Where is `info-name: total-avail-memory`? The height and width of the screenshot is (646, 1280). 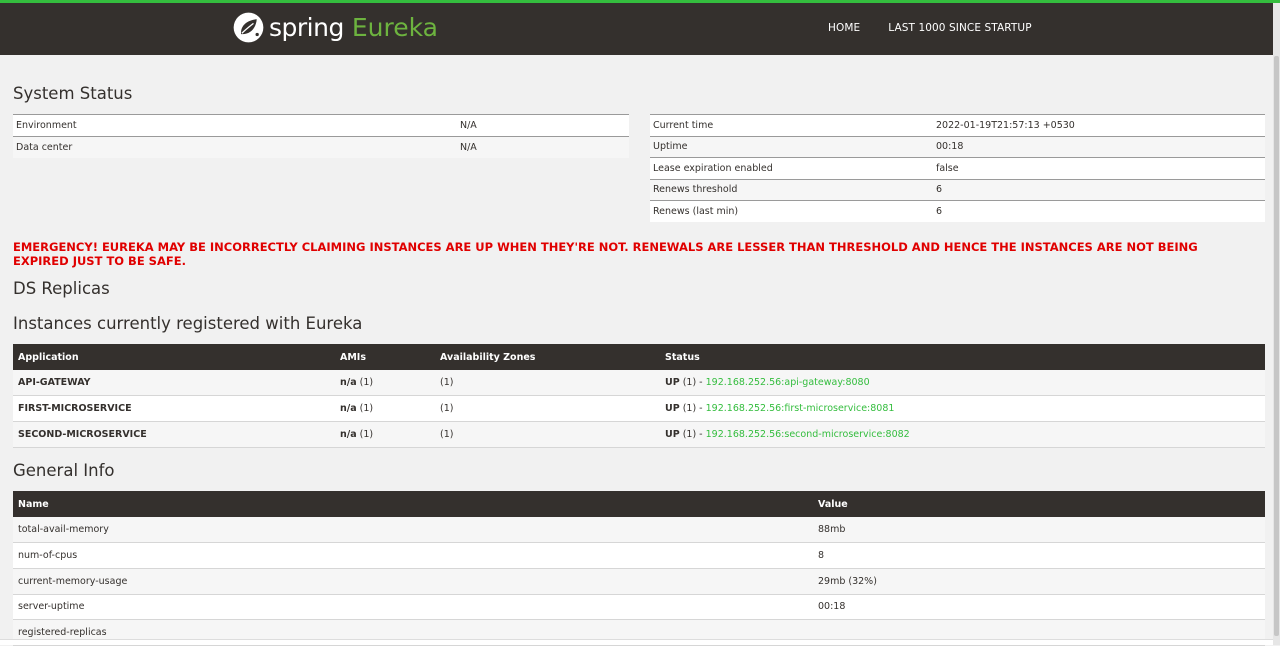 info-name: total-avail-memory is located at coordinates (413, 530).